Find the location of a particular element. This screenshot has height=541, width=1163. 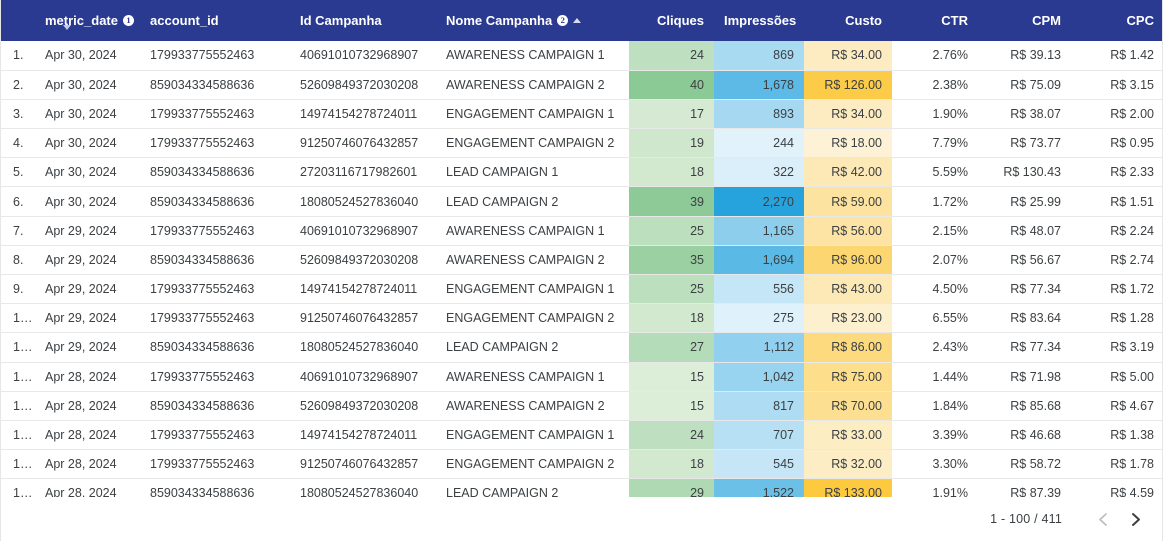

column-header-name: Nome Campanha 2 is located at coordinates (532, 20).